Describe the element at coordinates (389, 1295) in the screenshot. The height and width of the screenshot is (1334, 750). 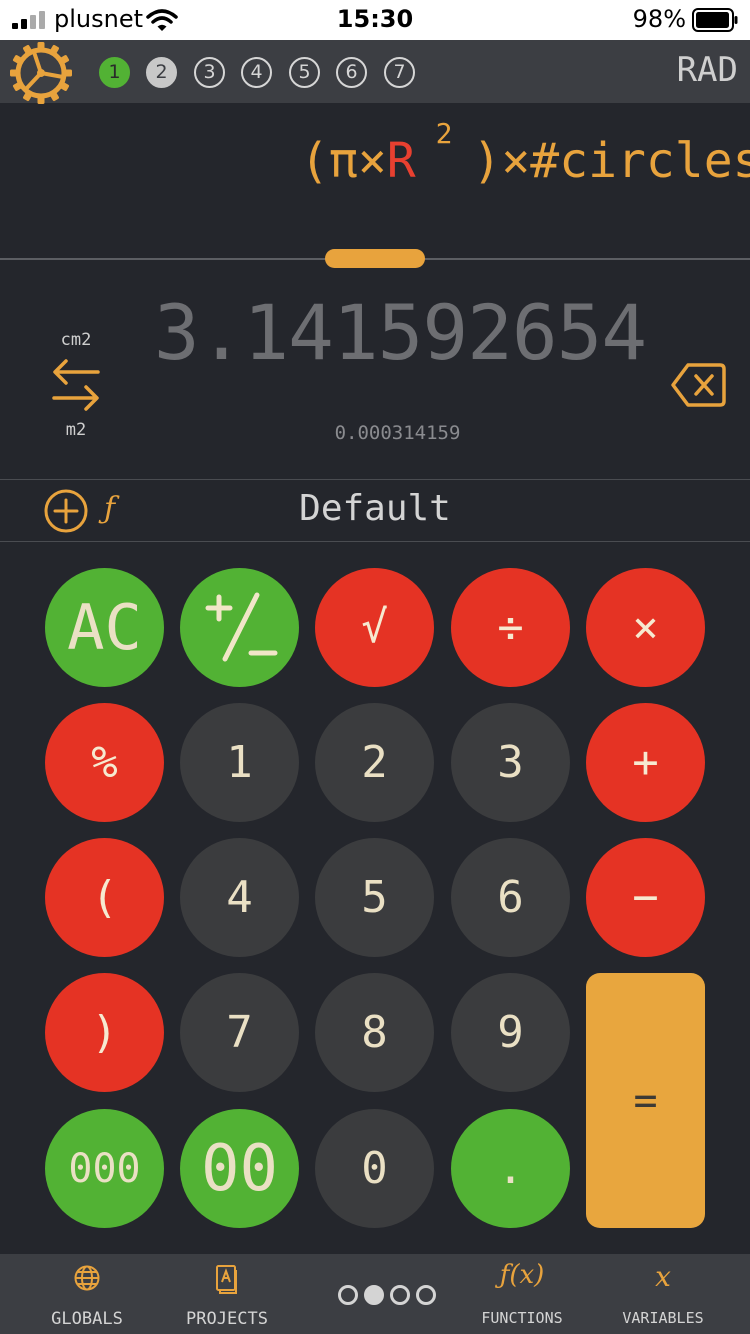
I see `page-indicator` at that location.